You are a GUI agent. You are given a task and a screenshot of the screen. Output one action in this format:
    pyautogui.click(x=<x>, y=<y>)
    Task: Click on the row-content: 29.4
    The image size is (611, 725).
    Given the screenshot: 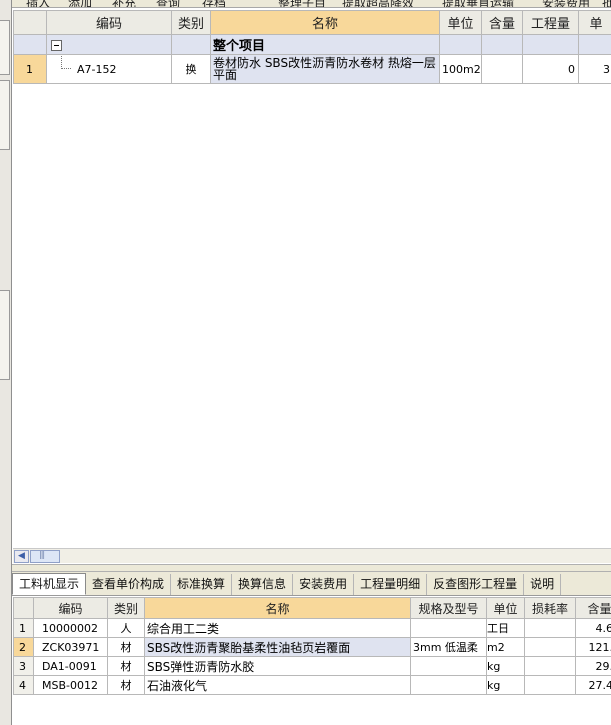 What is the action you would take?
    pyautogui.click(x=593, y=666)
    